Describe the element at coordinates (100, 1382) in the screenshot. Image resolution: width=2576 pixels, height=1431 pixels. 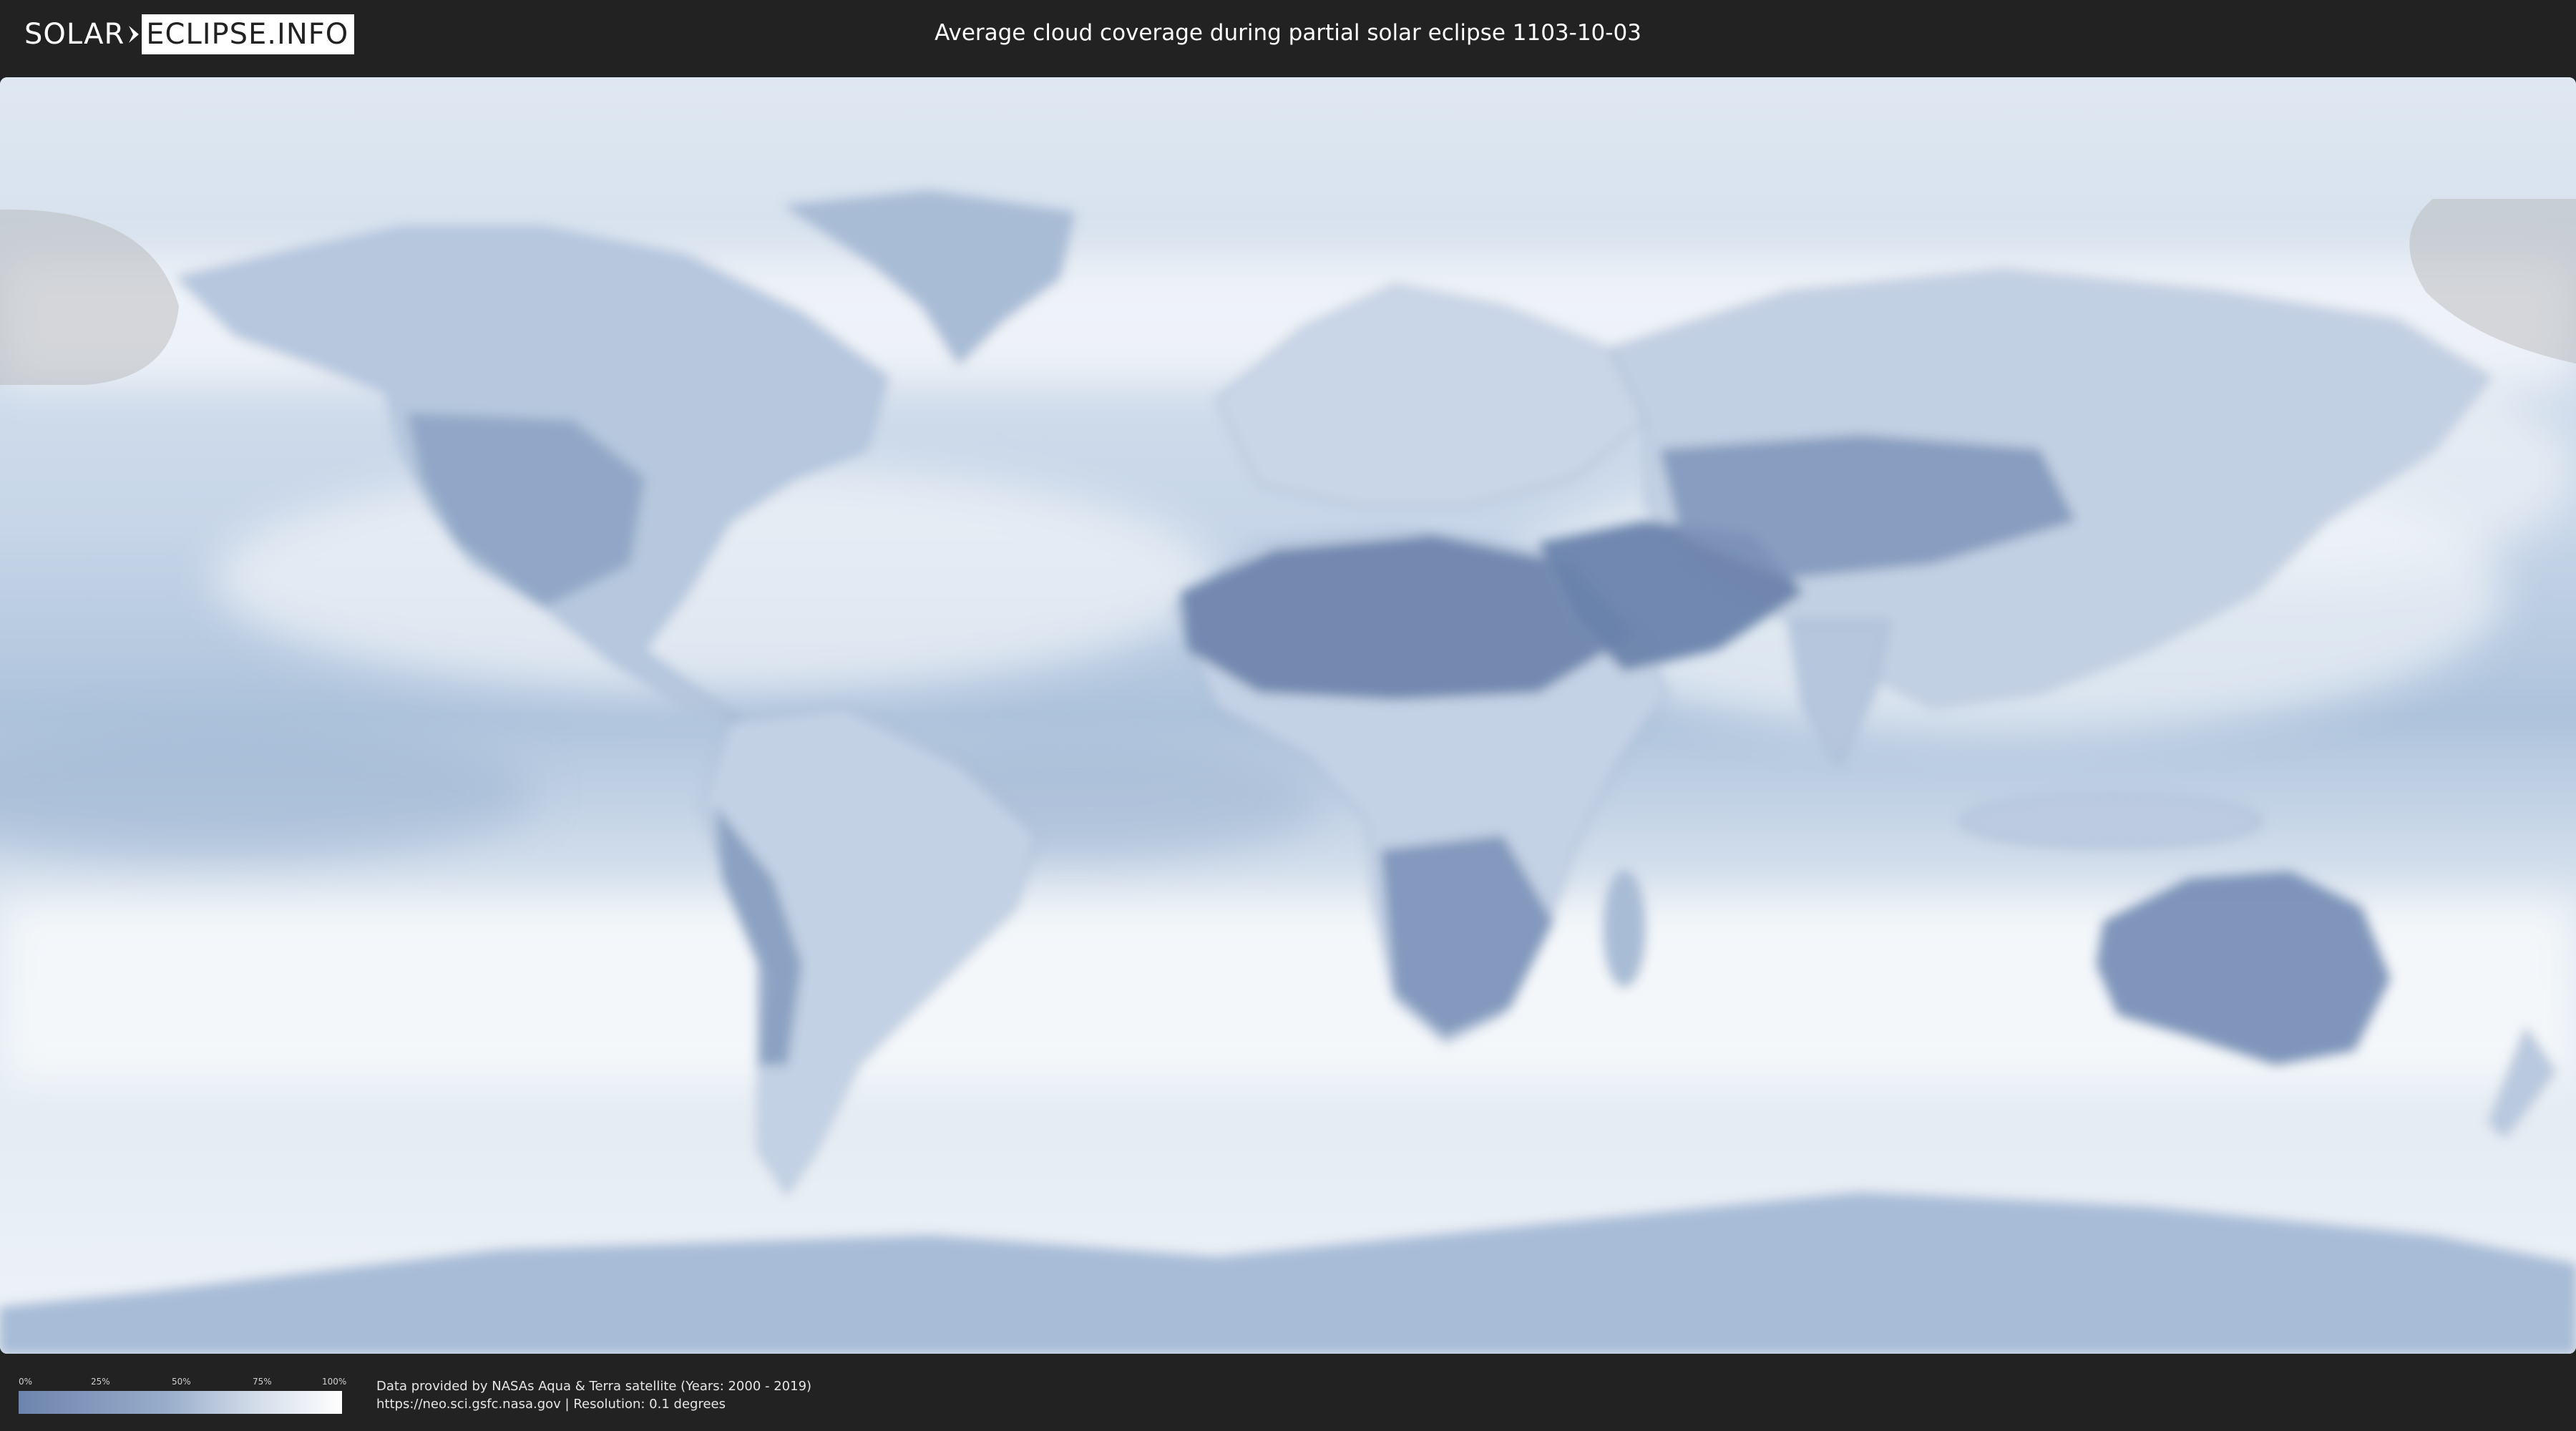
I see `legend-tick-25: 25%` at that location.